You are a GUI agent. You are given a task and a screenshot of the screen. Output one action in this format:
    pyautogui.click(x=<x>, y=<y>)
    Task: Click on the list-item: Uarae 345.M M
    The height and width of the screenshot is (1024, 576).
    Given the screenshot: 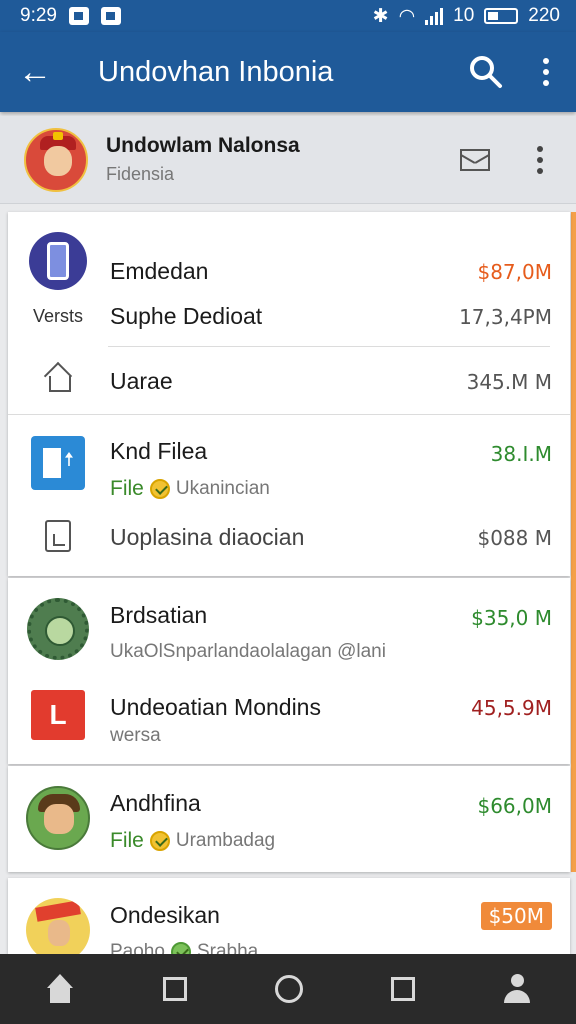 What is the action you would take?
    pyautogui.click(x=289, y=385)
    